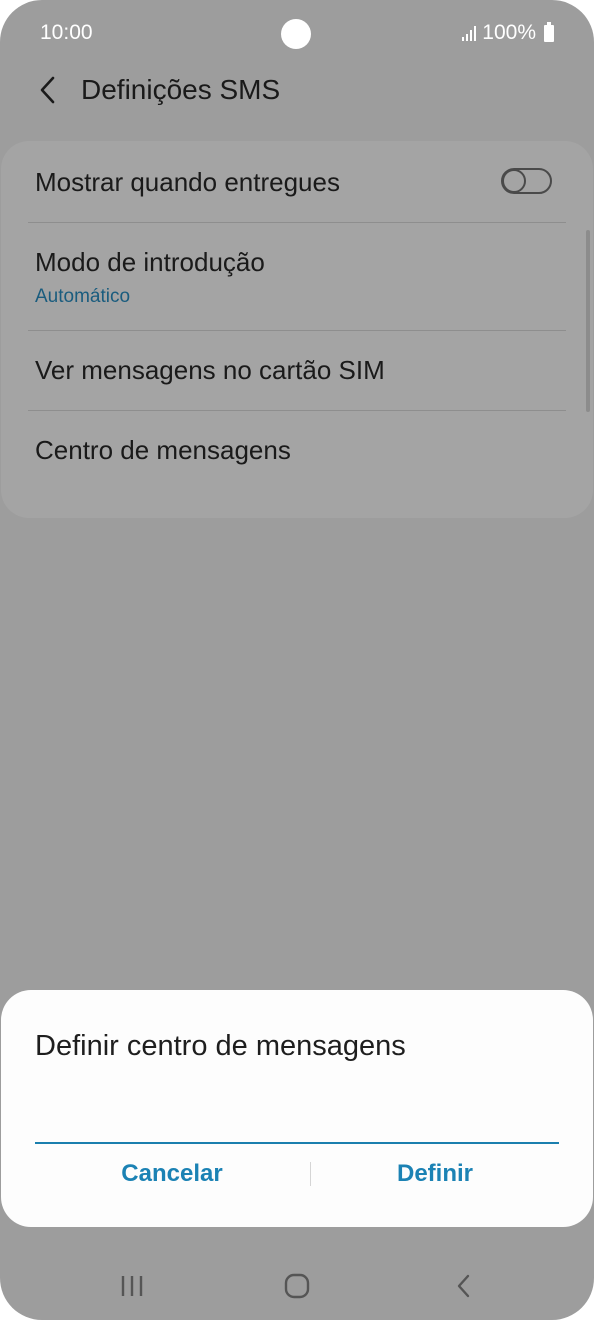 This screenshot has height=1320, width=594. What do you see at coordinates (150, 262) in the screenshot?
I see `setting-label: Modo de introdução` at bounding box center [150, 262].